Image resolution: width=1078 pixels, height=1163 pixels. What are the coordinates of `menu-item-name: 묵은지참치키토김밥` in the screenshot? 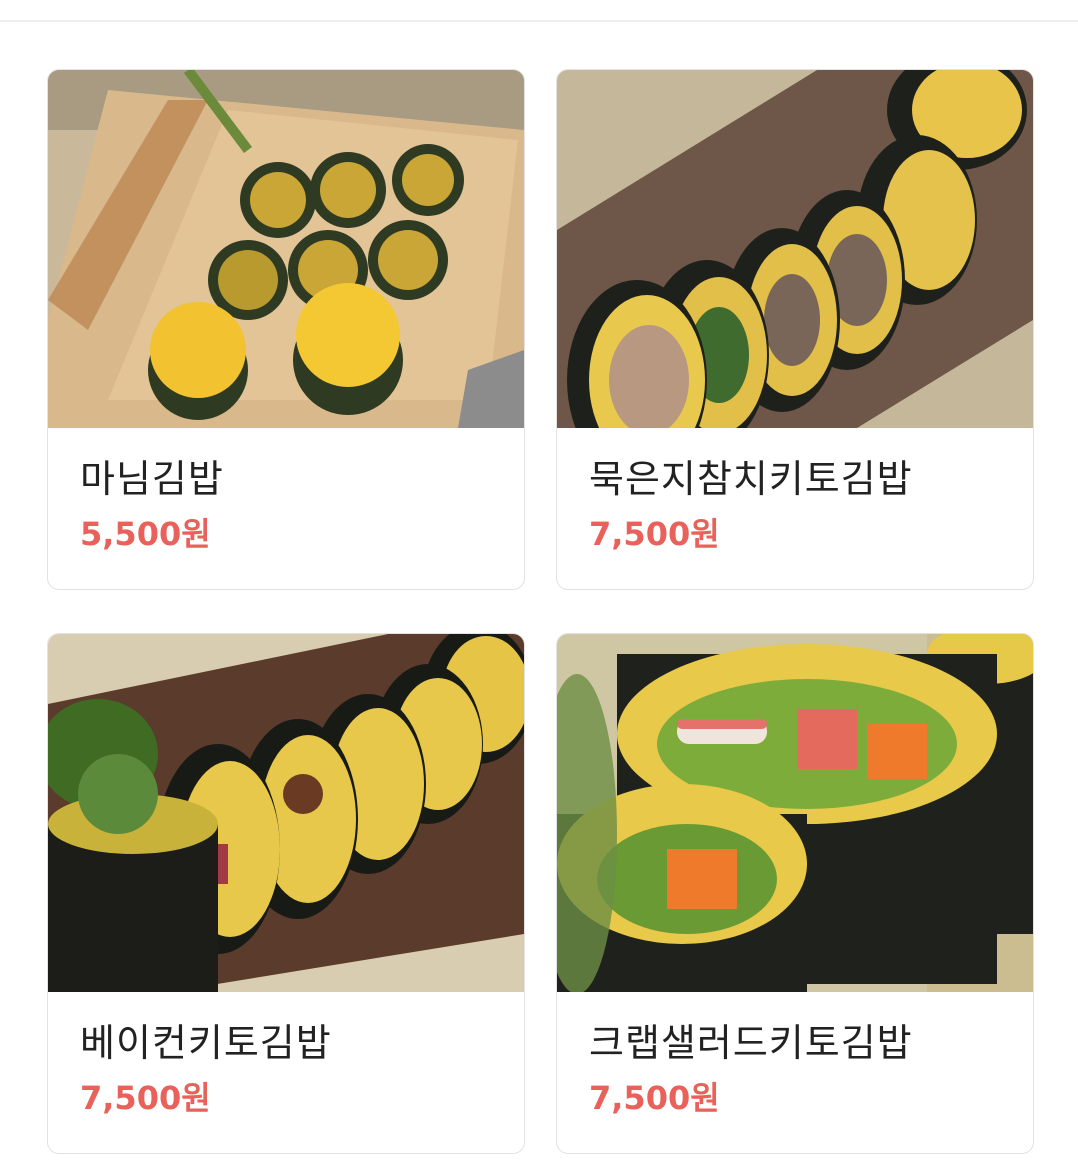 It's located at (751, 479).